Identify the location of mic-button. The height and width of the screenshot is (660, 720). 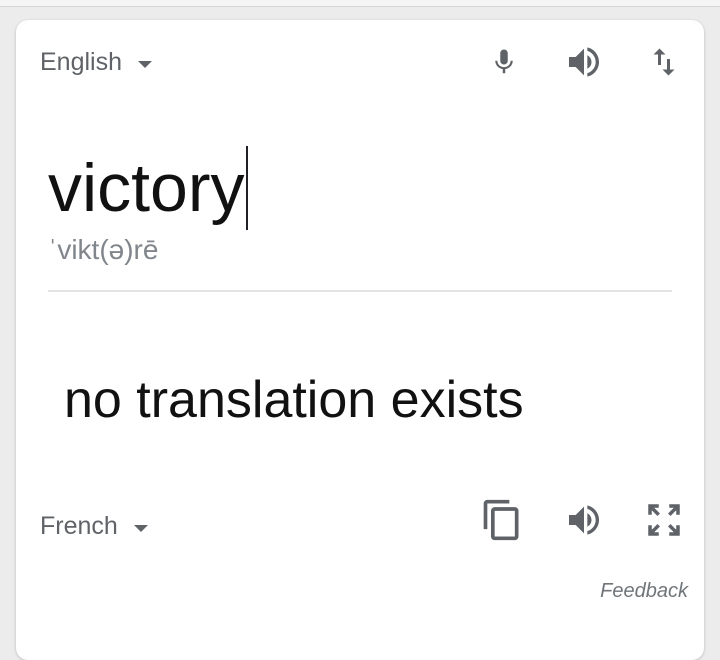
(504, 62).